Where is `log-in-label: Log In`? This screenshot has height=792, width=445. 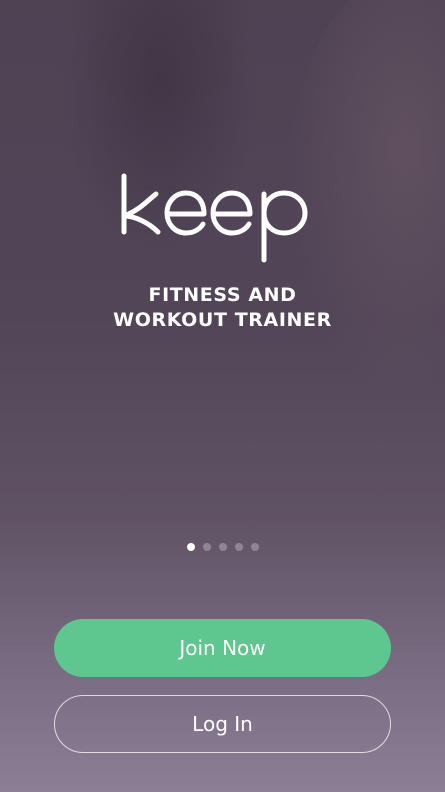 log-in-label: Log In is located at coordinates (222, 724).